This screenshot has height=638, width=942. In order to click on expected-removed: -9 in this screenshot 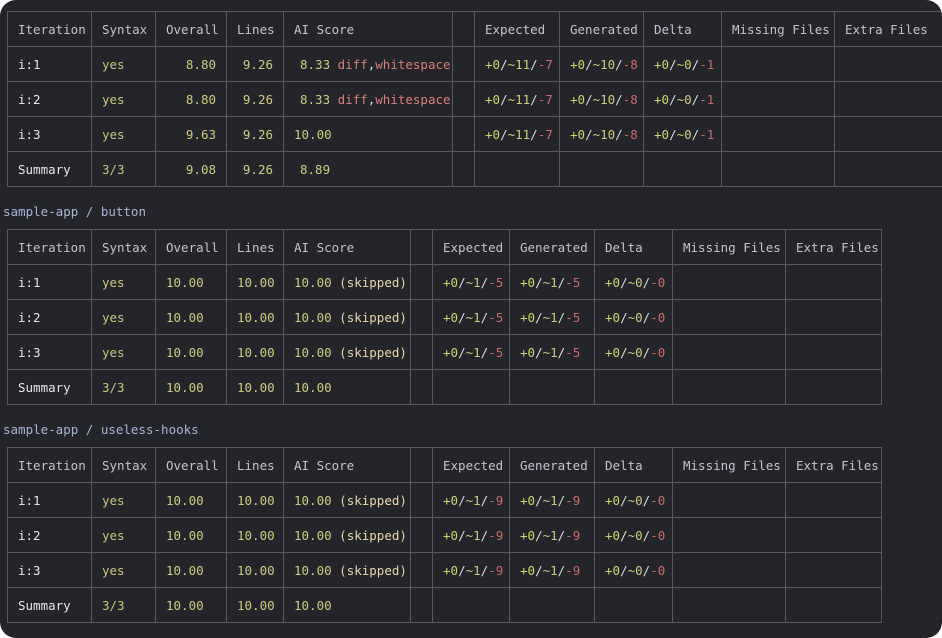, I will do `click(496, 535)`.